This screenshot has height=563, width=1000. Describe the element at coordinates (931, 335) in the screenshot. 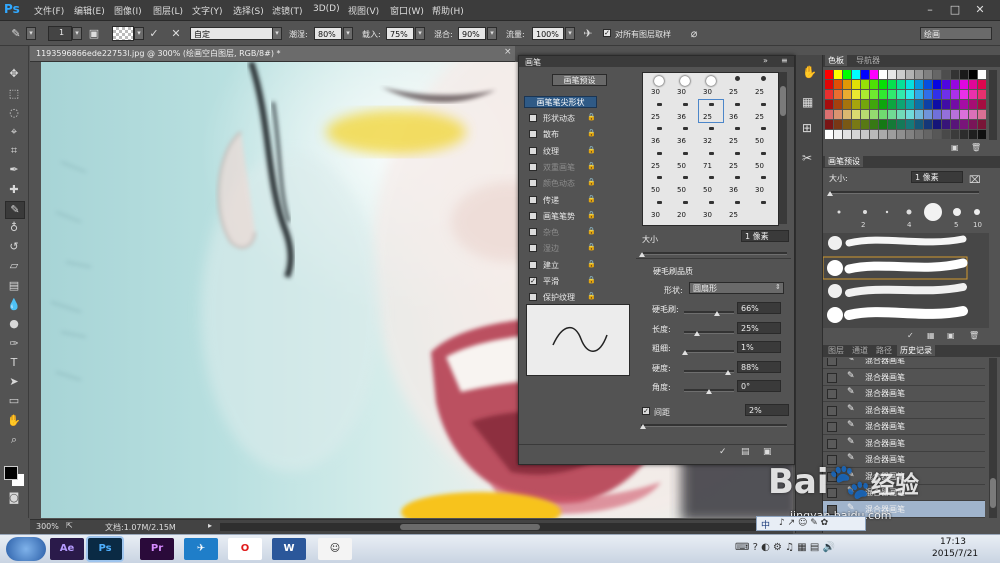

I see `grid-view-icon: ▦` at that location.